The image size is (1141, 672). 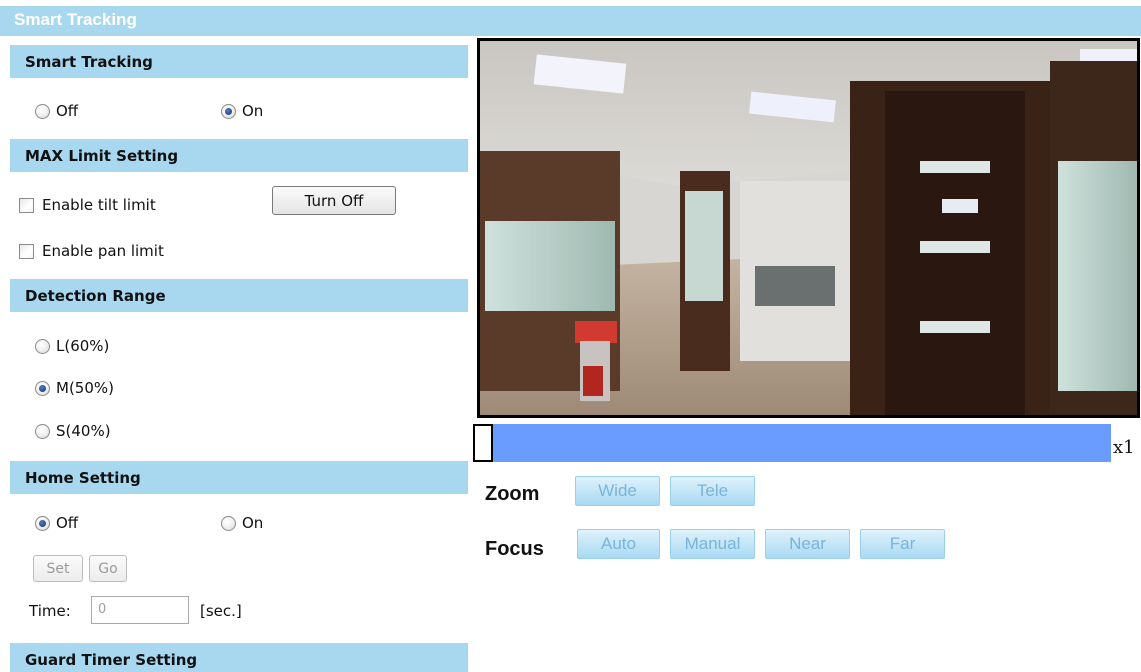 I want to click on home-on-option: On, so click(x=242, y=523).